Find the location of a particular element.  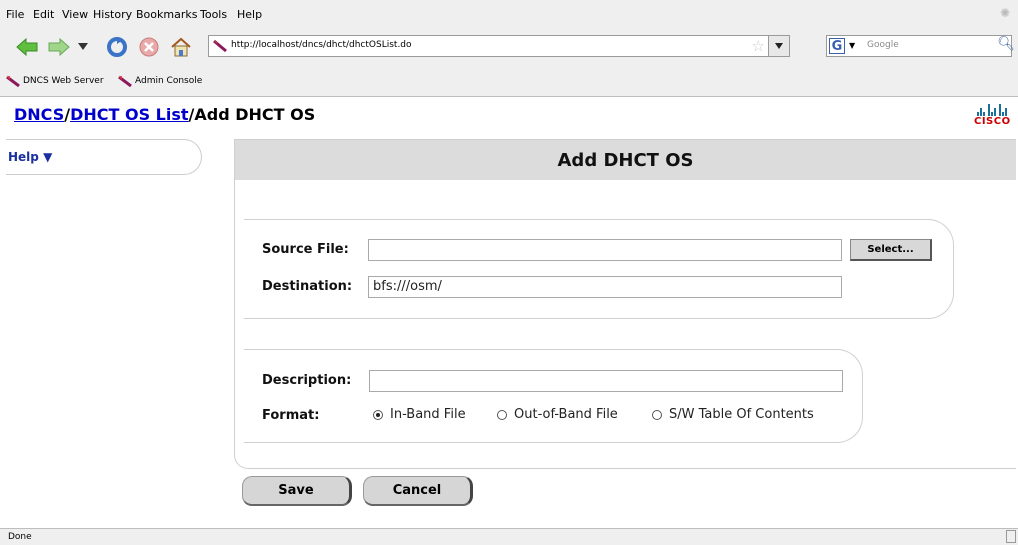

radio-label: In-Band File is located at coordinates (428, 414).